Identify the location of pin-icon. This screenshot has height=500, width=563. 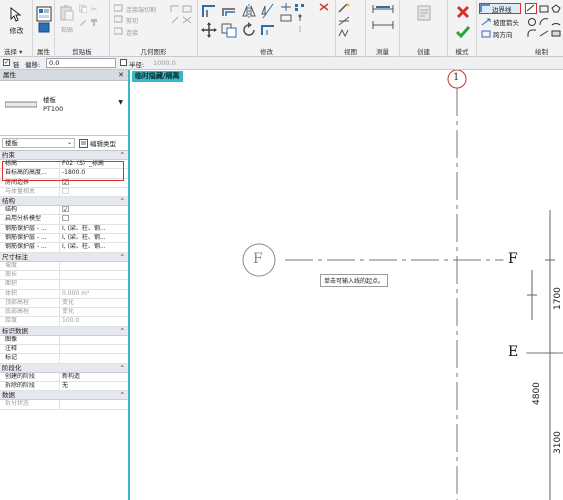
(300, 18).